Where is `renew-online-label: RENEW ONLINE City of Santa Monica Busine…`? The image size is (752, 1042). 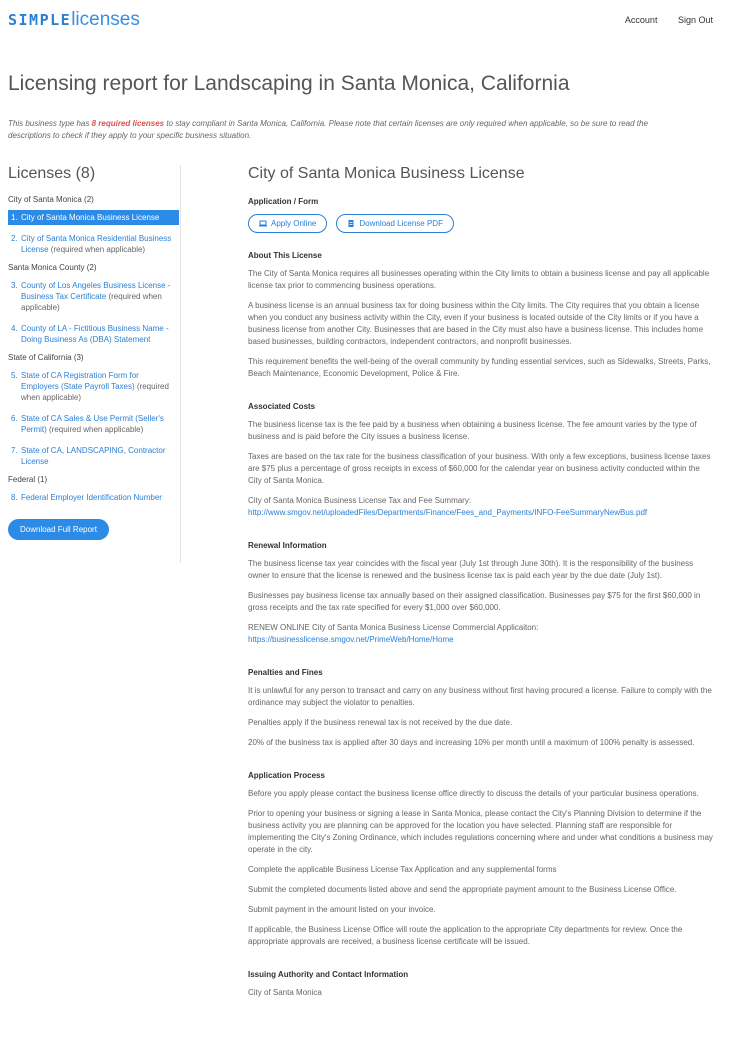
renew-online-label: RENEW ONLINE City of Santa Monica Busine… is located at coordinates (393, 627).